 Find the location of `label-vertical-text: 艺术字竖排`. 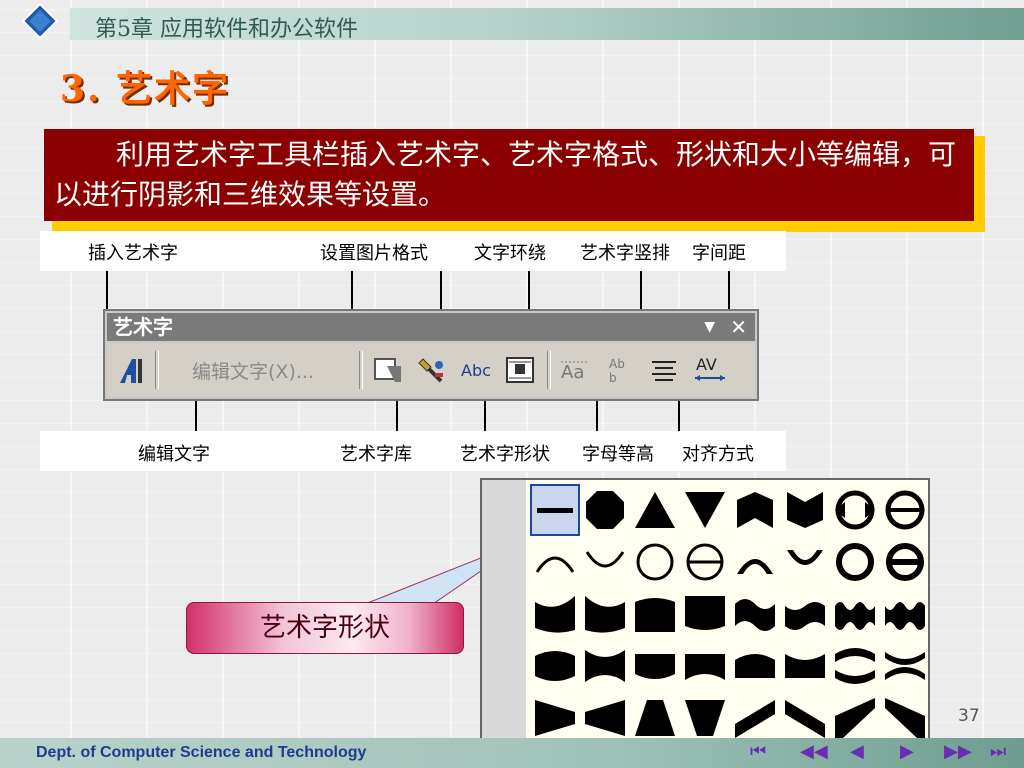

label-vertical-text: 艺术字竖排 is located at coordinates (625, 253).